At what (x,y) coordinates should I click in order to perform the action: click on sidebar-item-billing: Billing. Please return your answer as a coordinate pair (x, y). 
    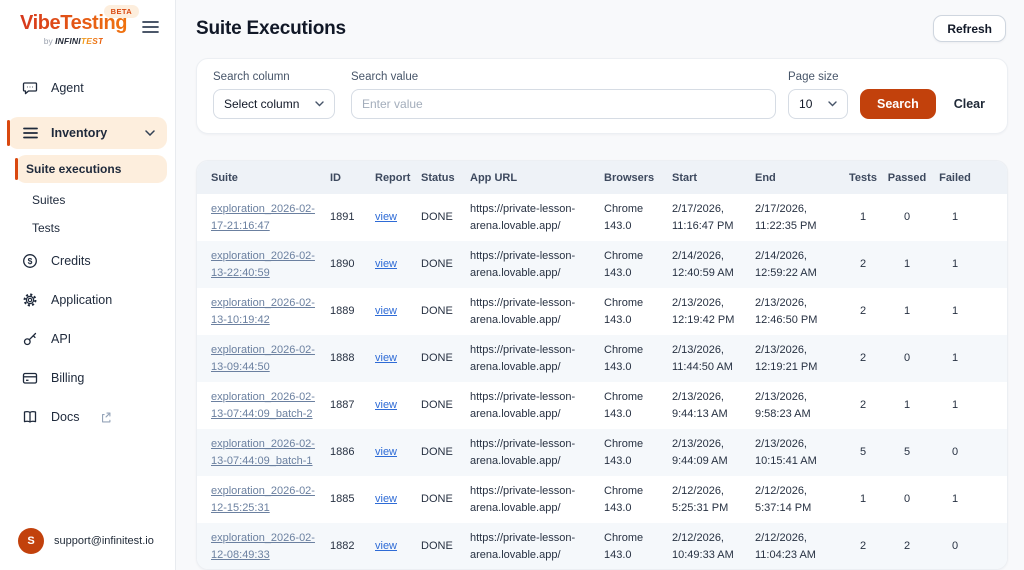
    Looking at the image, I should click on (87, 378).